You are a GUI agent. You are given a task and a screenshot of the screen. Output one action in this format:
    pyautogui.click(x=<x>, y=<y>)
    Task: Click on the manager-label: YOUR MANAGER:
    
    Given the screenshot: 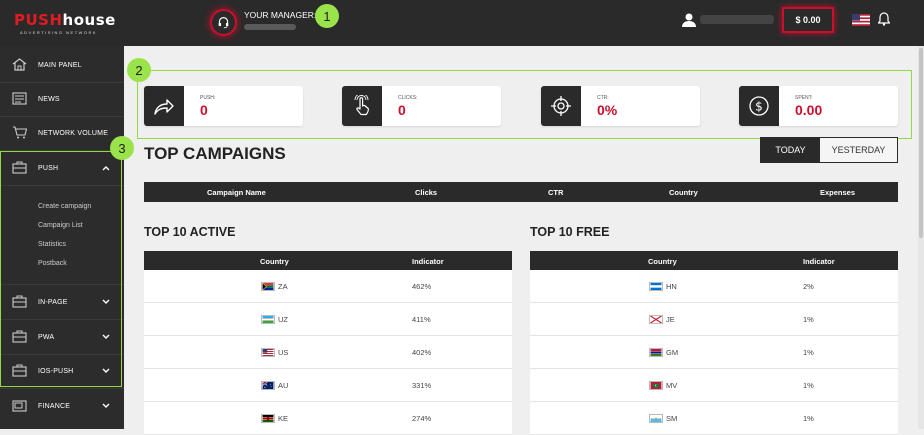 What is the action you would take?
    pyautogui.click(x=280, y=15)
    